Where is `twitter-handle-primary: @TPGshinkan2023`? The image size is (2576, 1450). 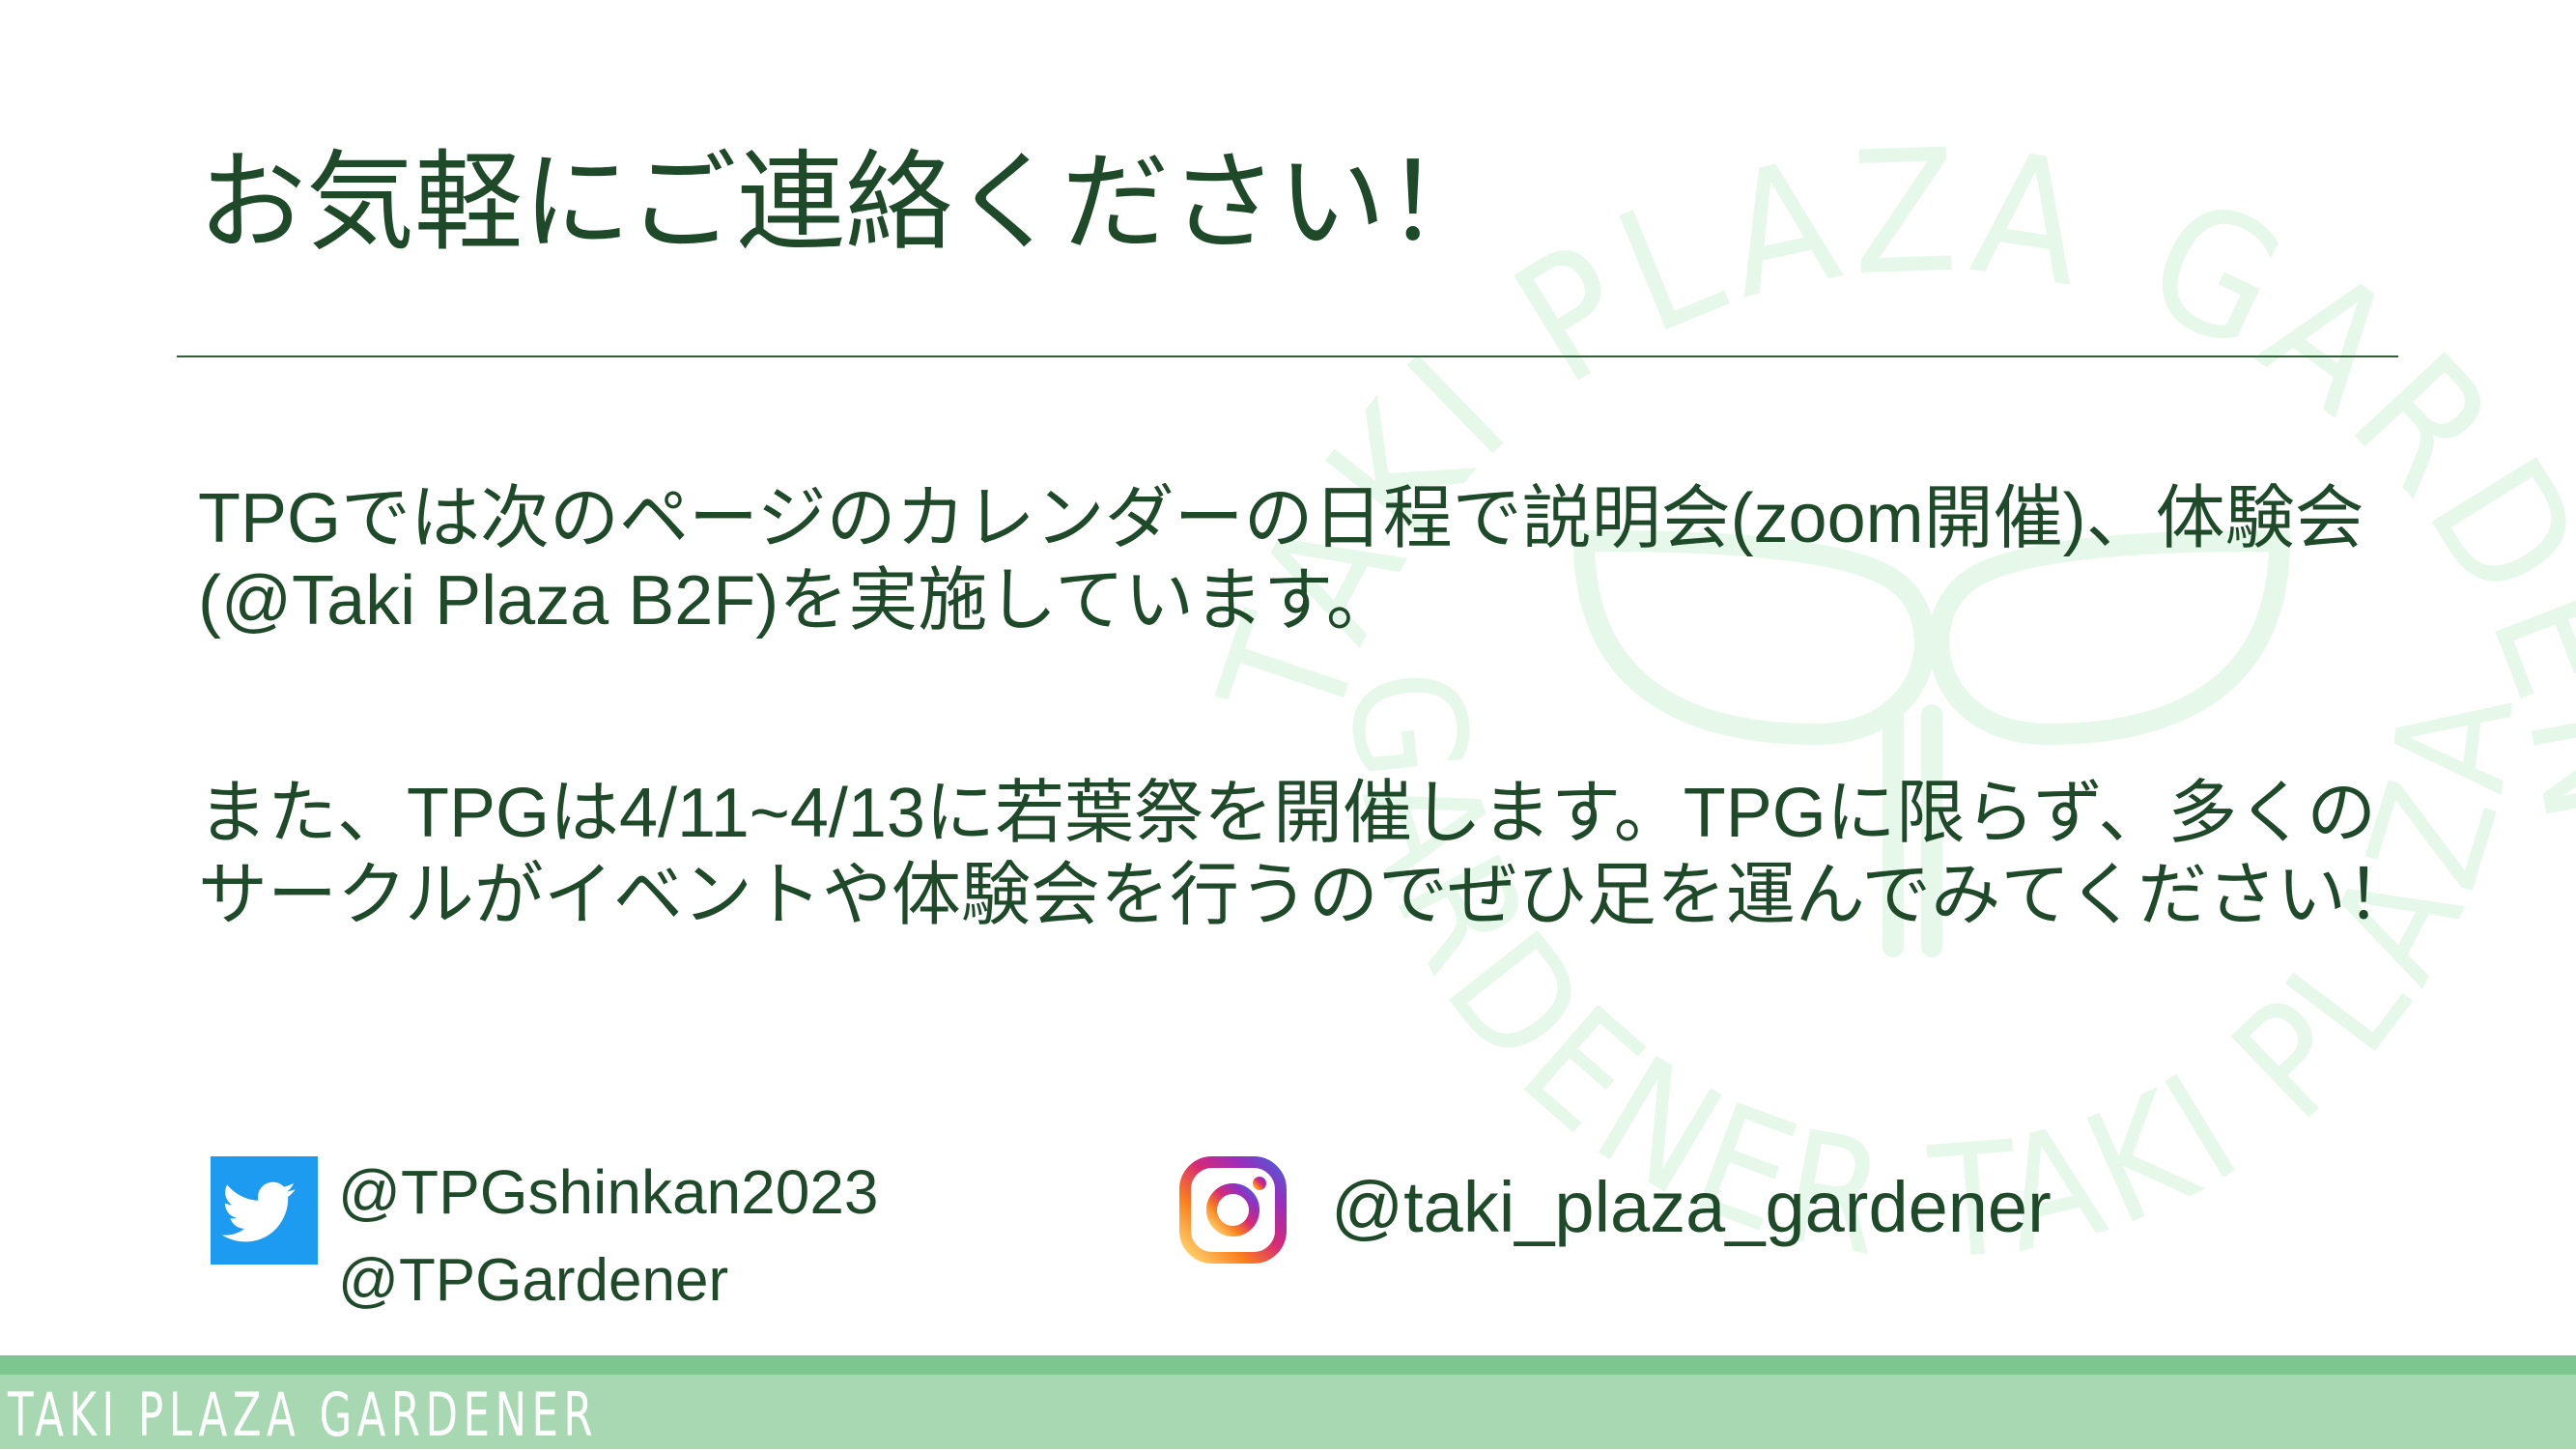
twitter-handle-primary: @TPGshinkan2023 is located at coordinates (608, 1192).